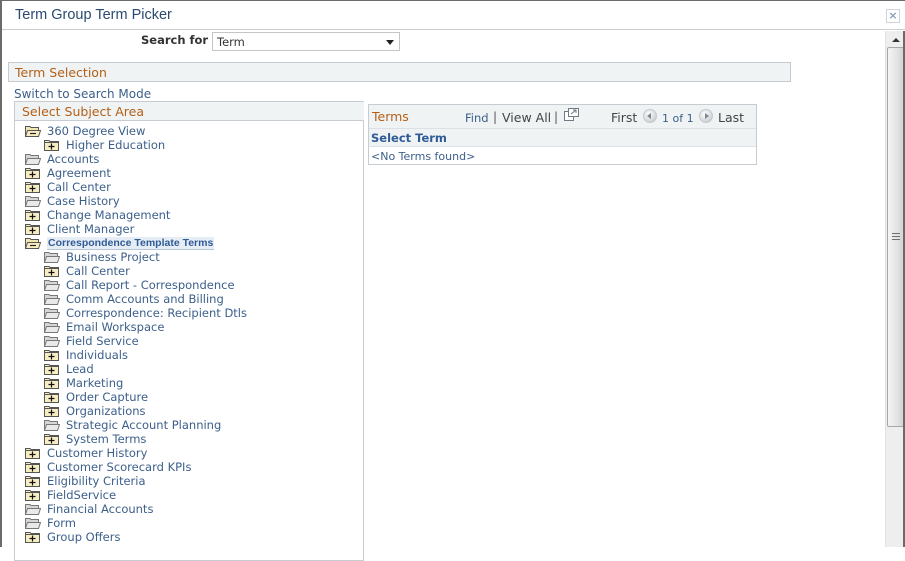 Image resolution: width=905 pixels, height=561 pixels. Describe the element at coordinates (131, 243) in the screenshot. I see `tree-item-label: Correspondence Template Terms` at that location.